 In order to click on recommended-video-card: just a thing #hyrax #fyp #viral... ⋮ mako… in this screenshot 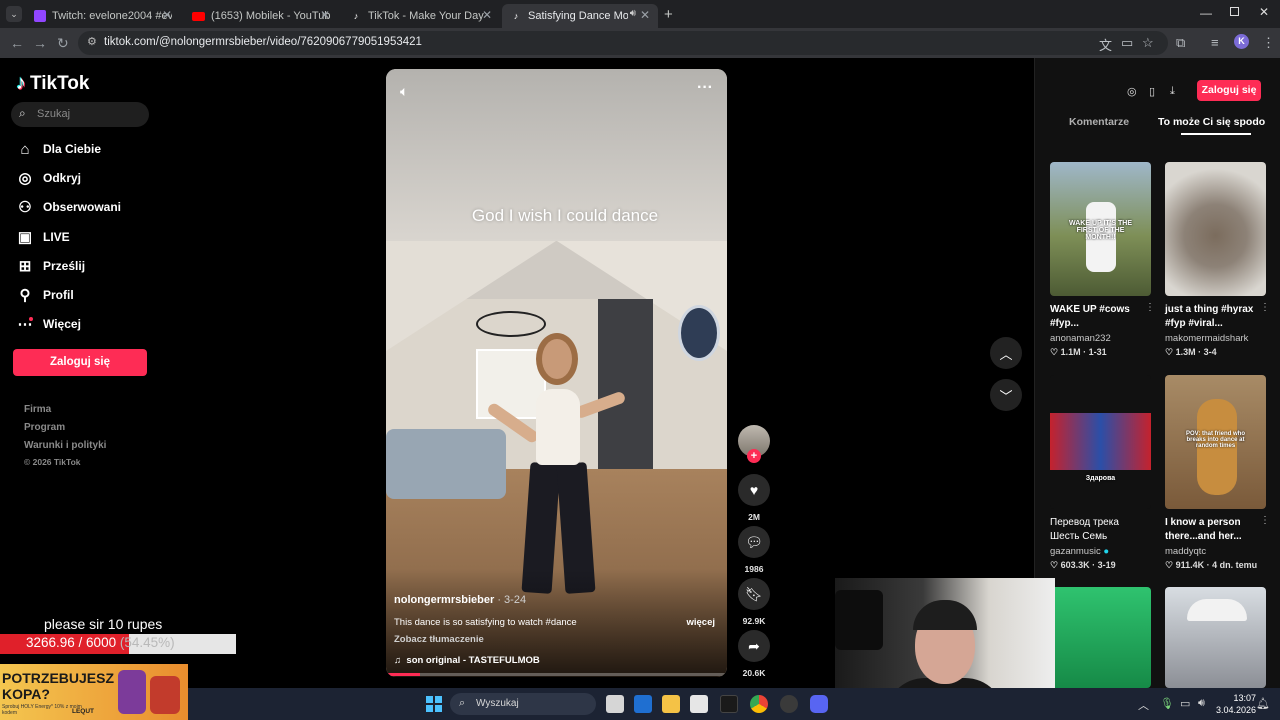, I will do `click(1217, 260)`.